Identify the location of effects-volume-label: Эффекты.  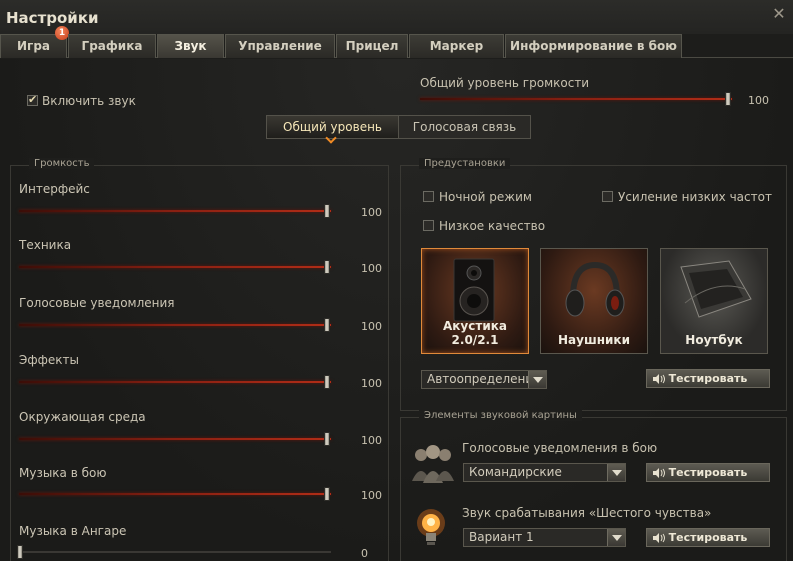
(49, 360).